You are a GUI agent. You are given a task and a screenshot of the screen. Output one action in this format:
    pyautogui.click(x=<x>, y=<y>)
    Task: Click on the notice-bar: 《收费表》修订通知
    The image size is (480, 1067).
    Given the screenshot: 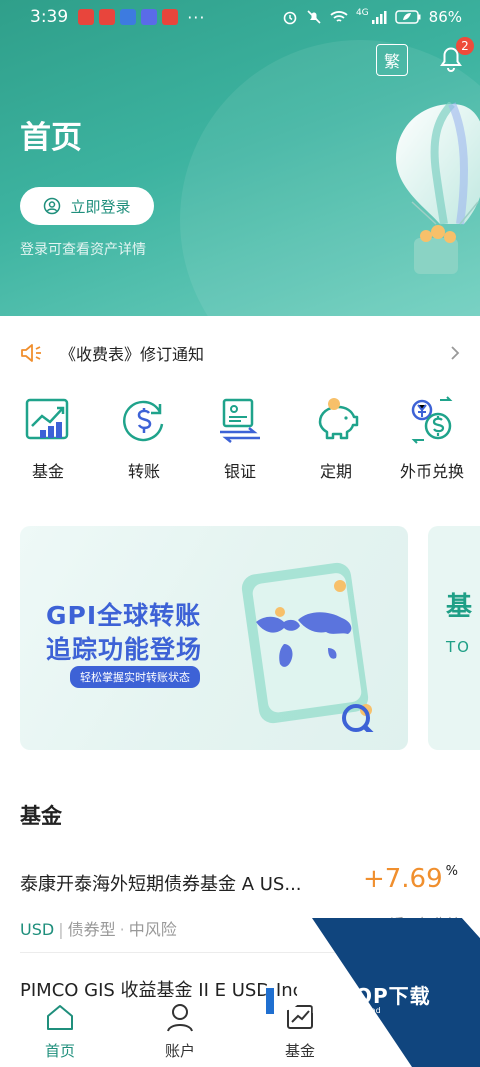 What is the action you would take?
    pyautogui.click(x=240, y=353)
    